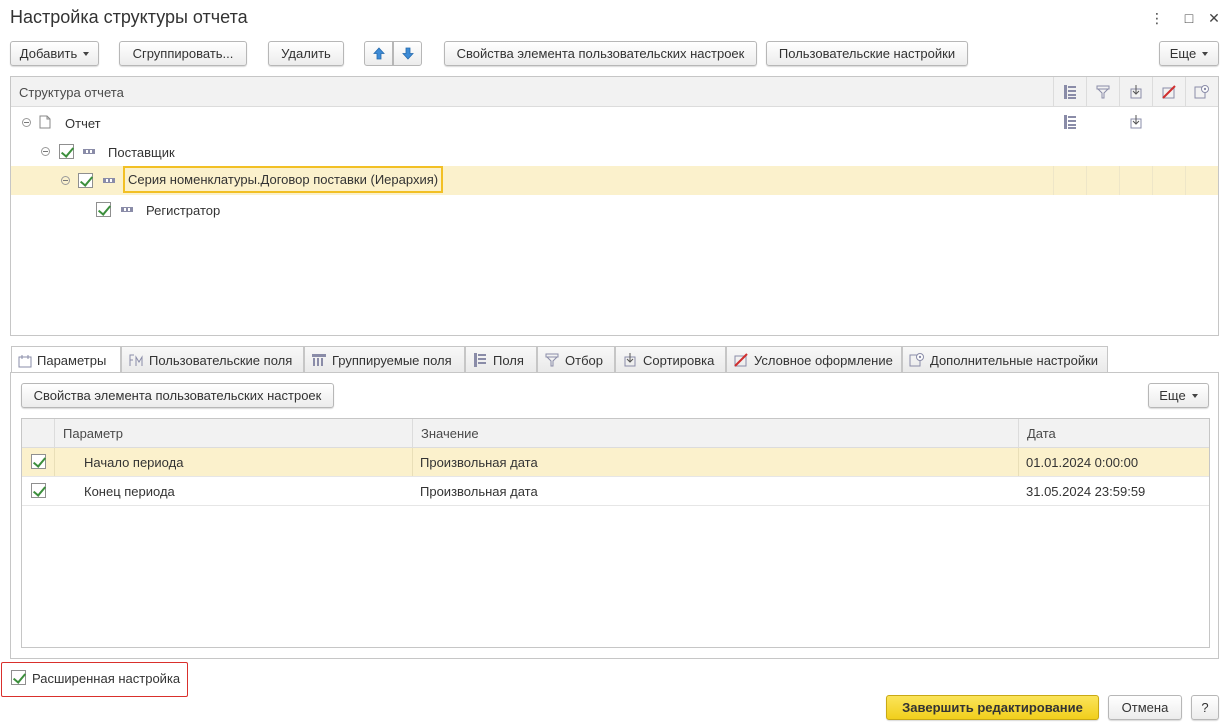 The width and height of the screenshot is (1230, 728). Describe the element at coordinates (66, 151) in the screenshot. I see `supplier-checkbox` at that location.